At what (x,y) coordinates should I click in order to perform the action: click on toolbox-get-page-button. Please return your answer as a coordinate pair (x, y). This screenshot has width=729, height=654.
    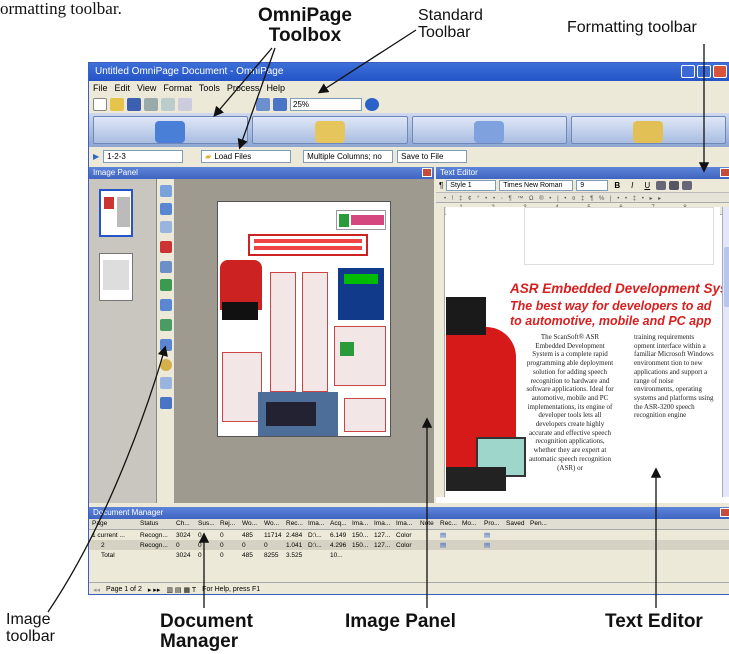
    Looking at the image, I should click on (330, 130).